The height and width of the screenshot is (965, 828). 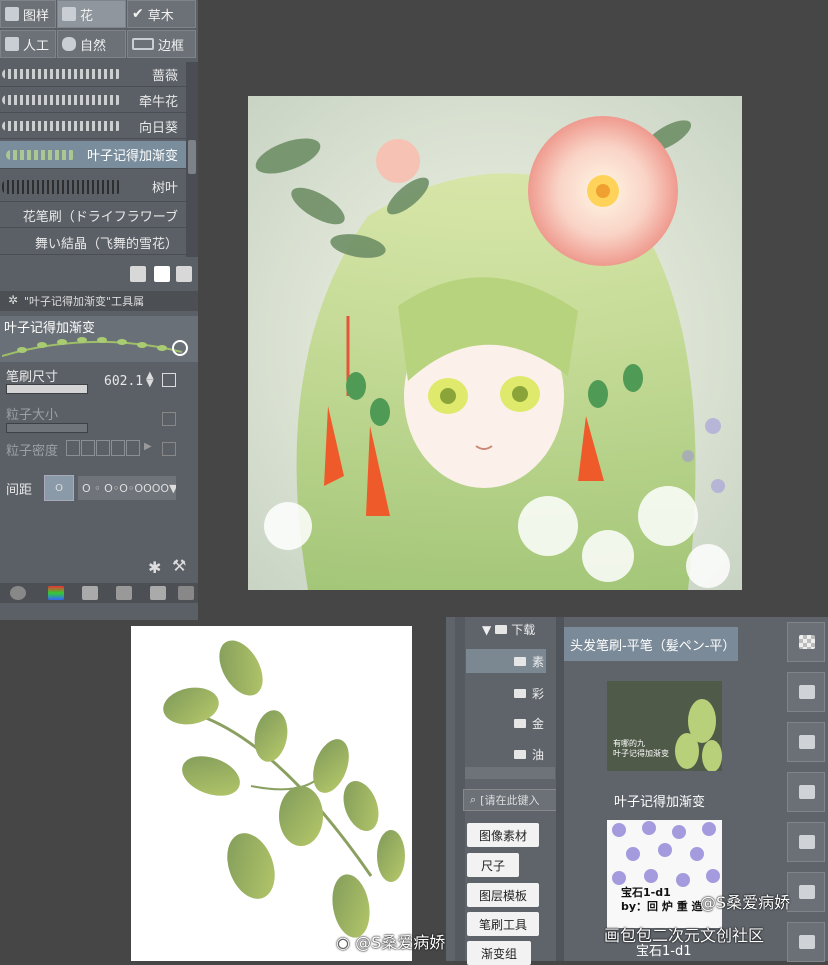 What do you see at coordinates (12, 14) in the screenshot?
I see `pattern-icon` at bounding box center [12, 14].